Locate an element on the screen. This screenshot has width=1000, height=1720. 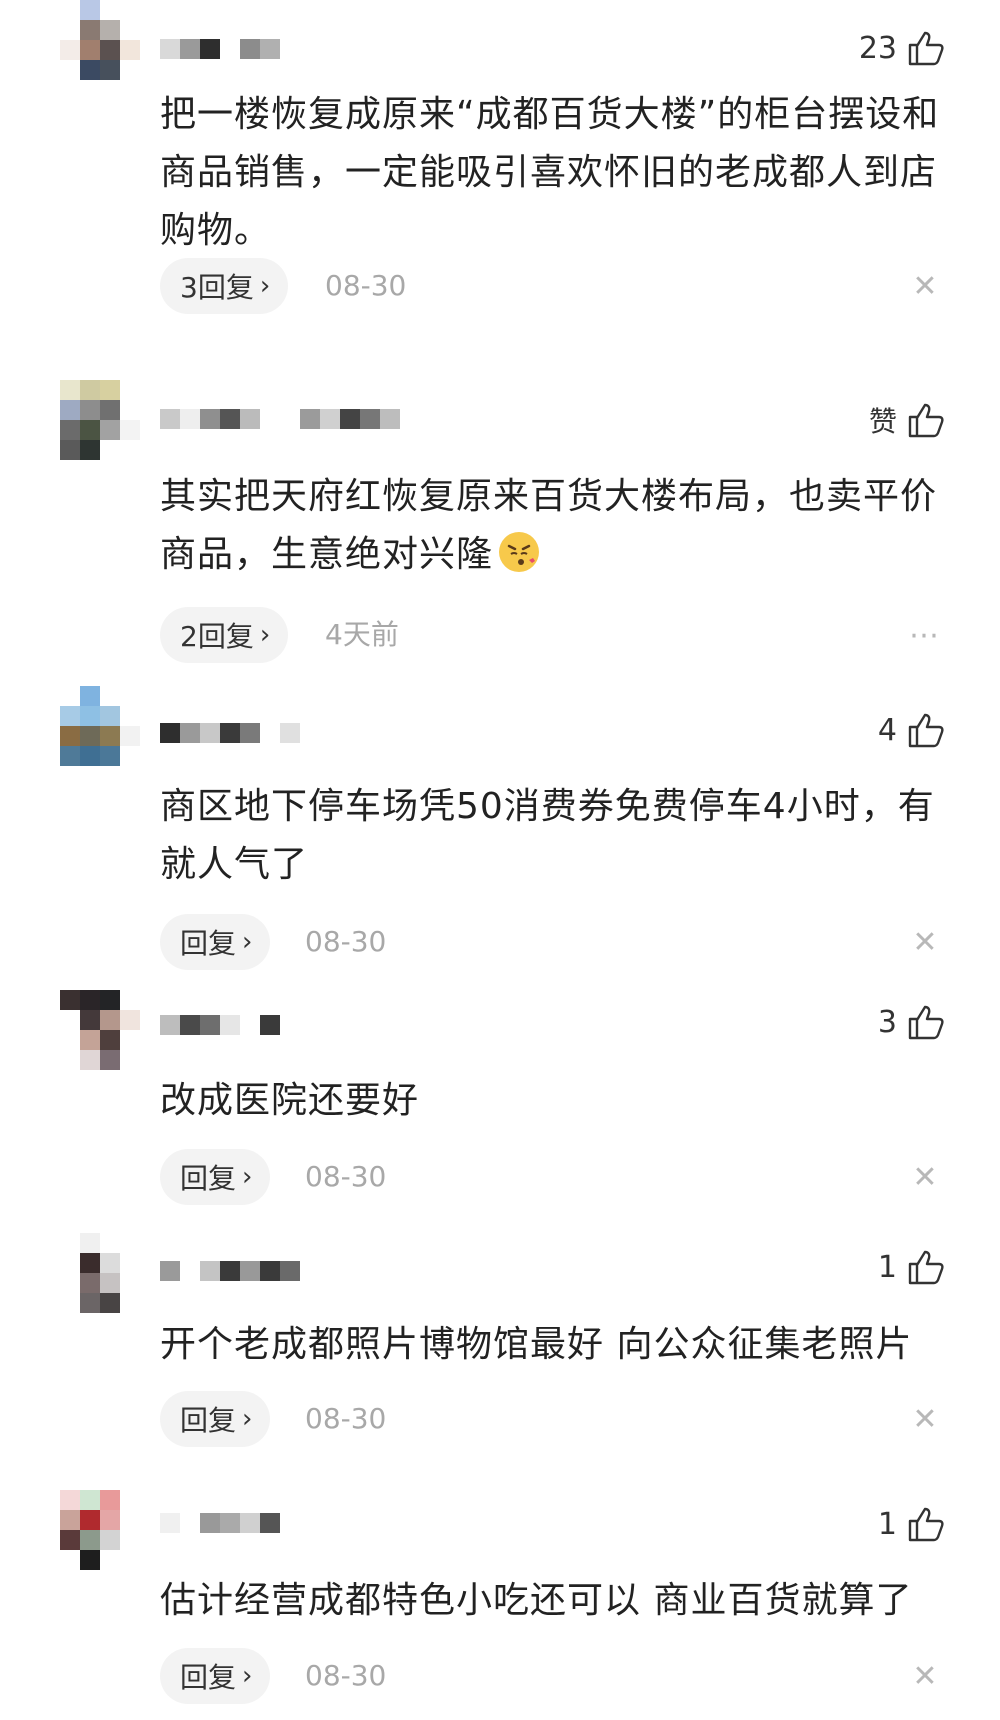
like-count: 23 is located at coordinates (877, 48).